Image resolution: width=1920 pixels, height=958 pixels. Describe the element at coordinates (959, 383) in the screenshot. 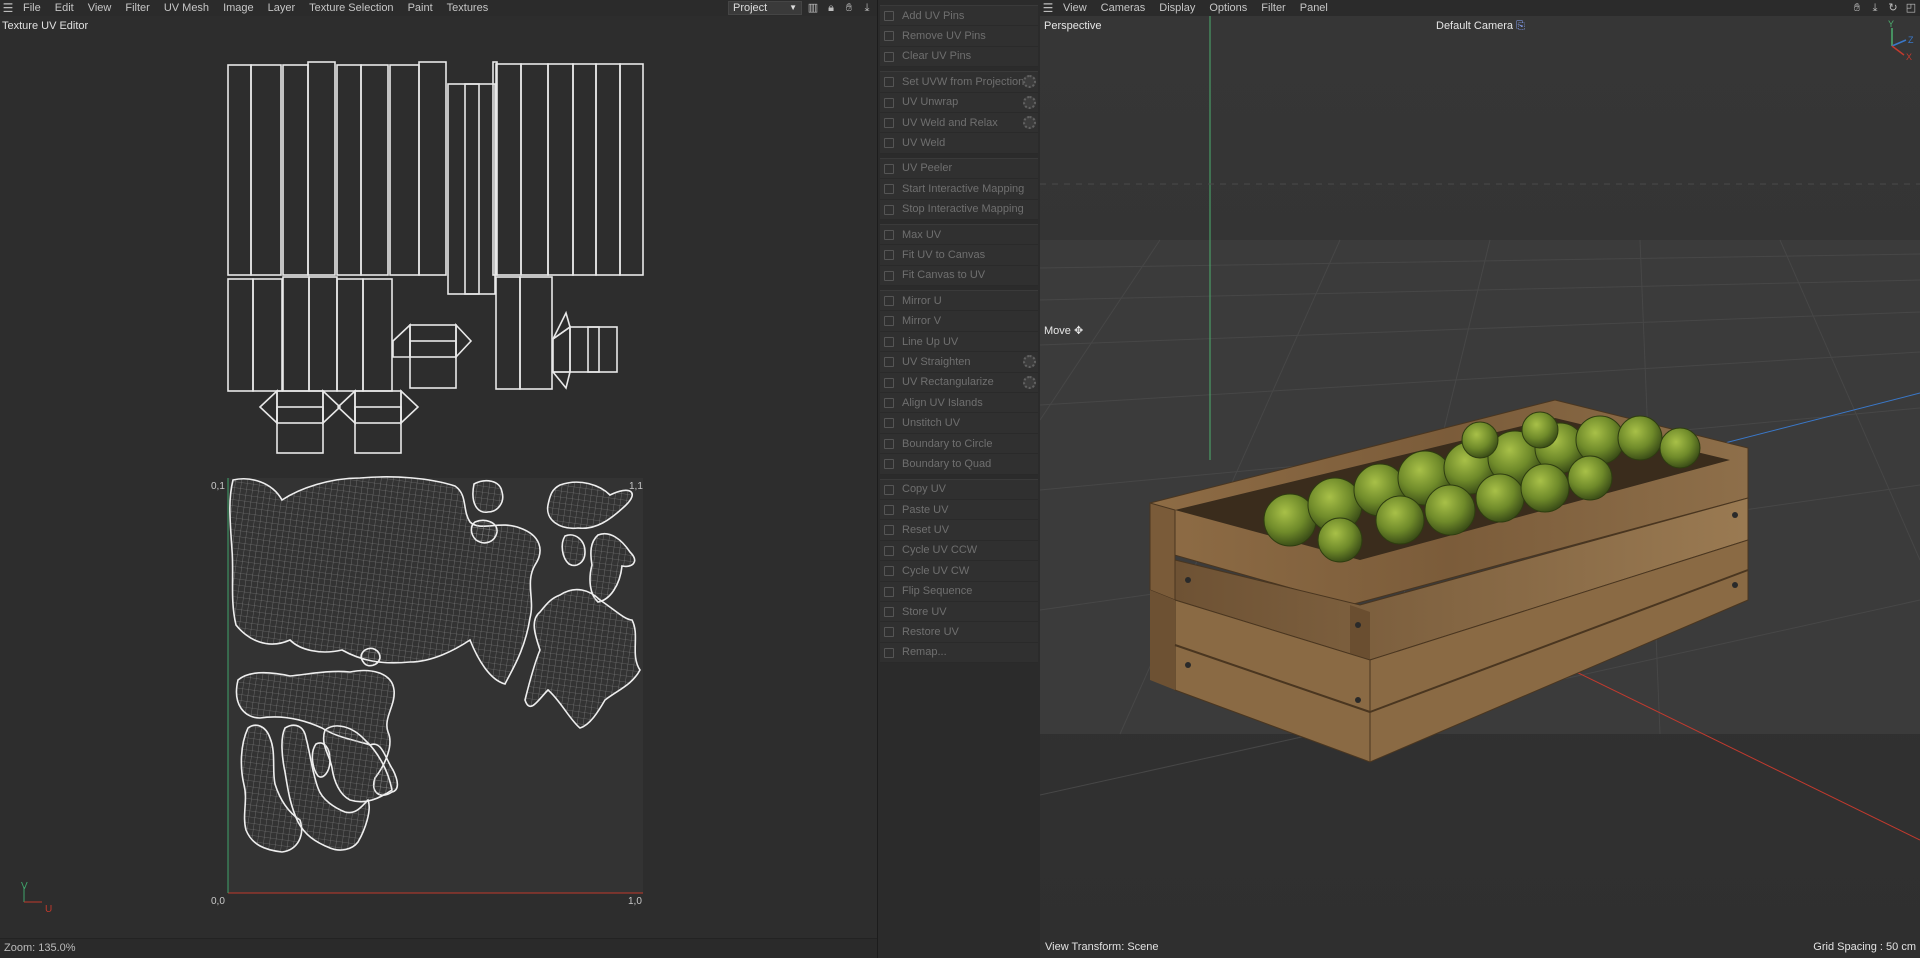

I see `command-uv-rectangularize: UV Rectangularize` at that location.